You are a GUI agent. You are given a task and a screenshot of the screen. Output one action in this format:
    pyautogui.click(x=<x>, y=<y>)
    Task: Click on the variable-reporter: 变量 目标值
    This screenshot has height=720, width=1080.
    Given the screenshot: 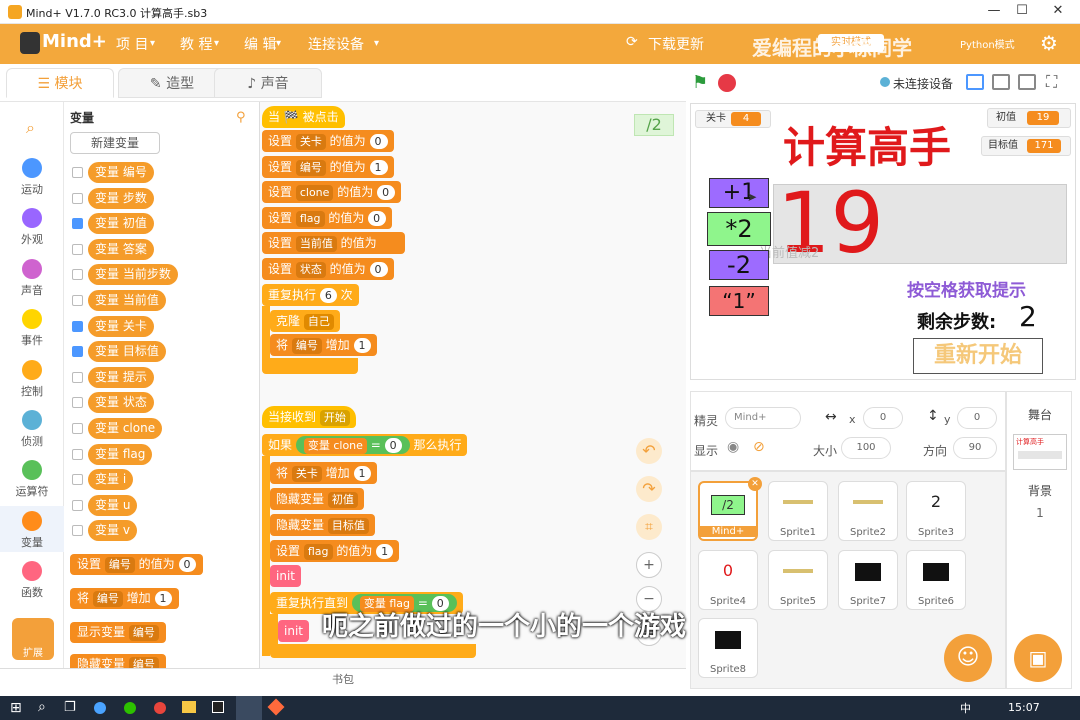 What is the action you would take?
    pyautogui.click(x=127, y=352)
    